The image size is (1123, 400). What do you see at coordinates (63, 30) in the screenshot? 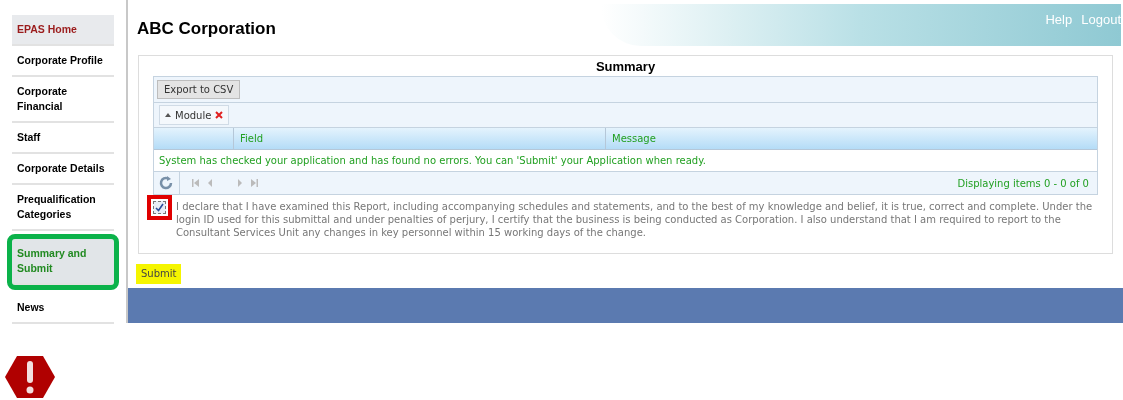
I see `nav-item: EPAS Home` at bounding box center [63, 30].